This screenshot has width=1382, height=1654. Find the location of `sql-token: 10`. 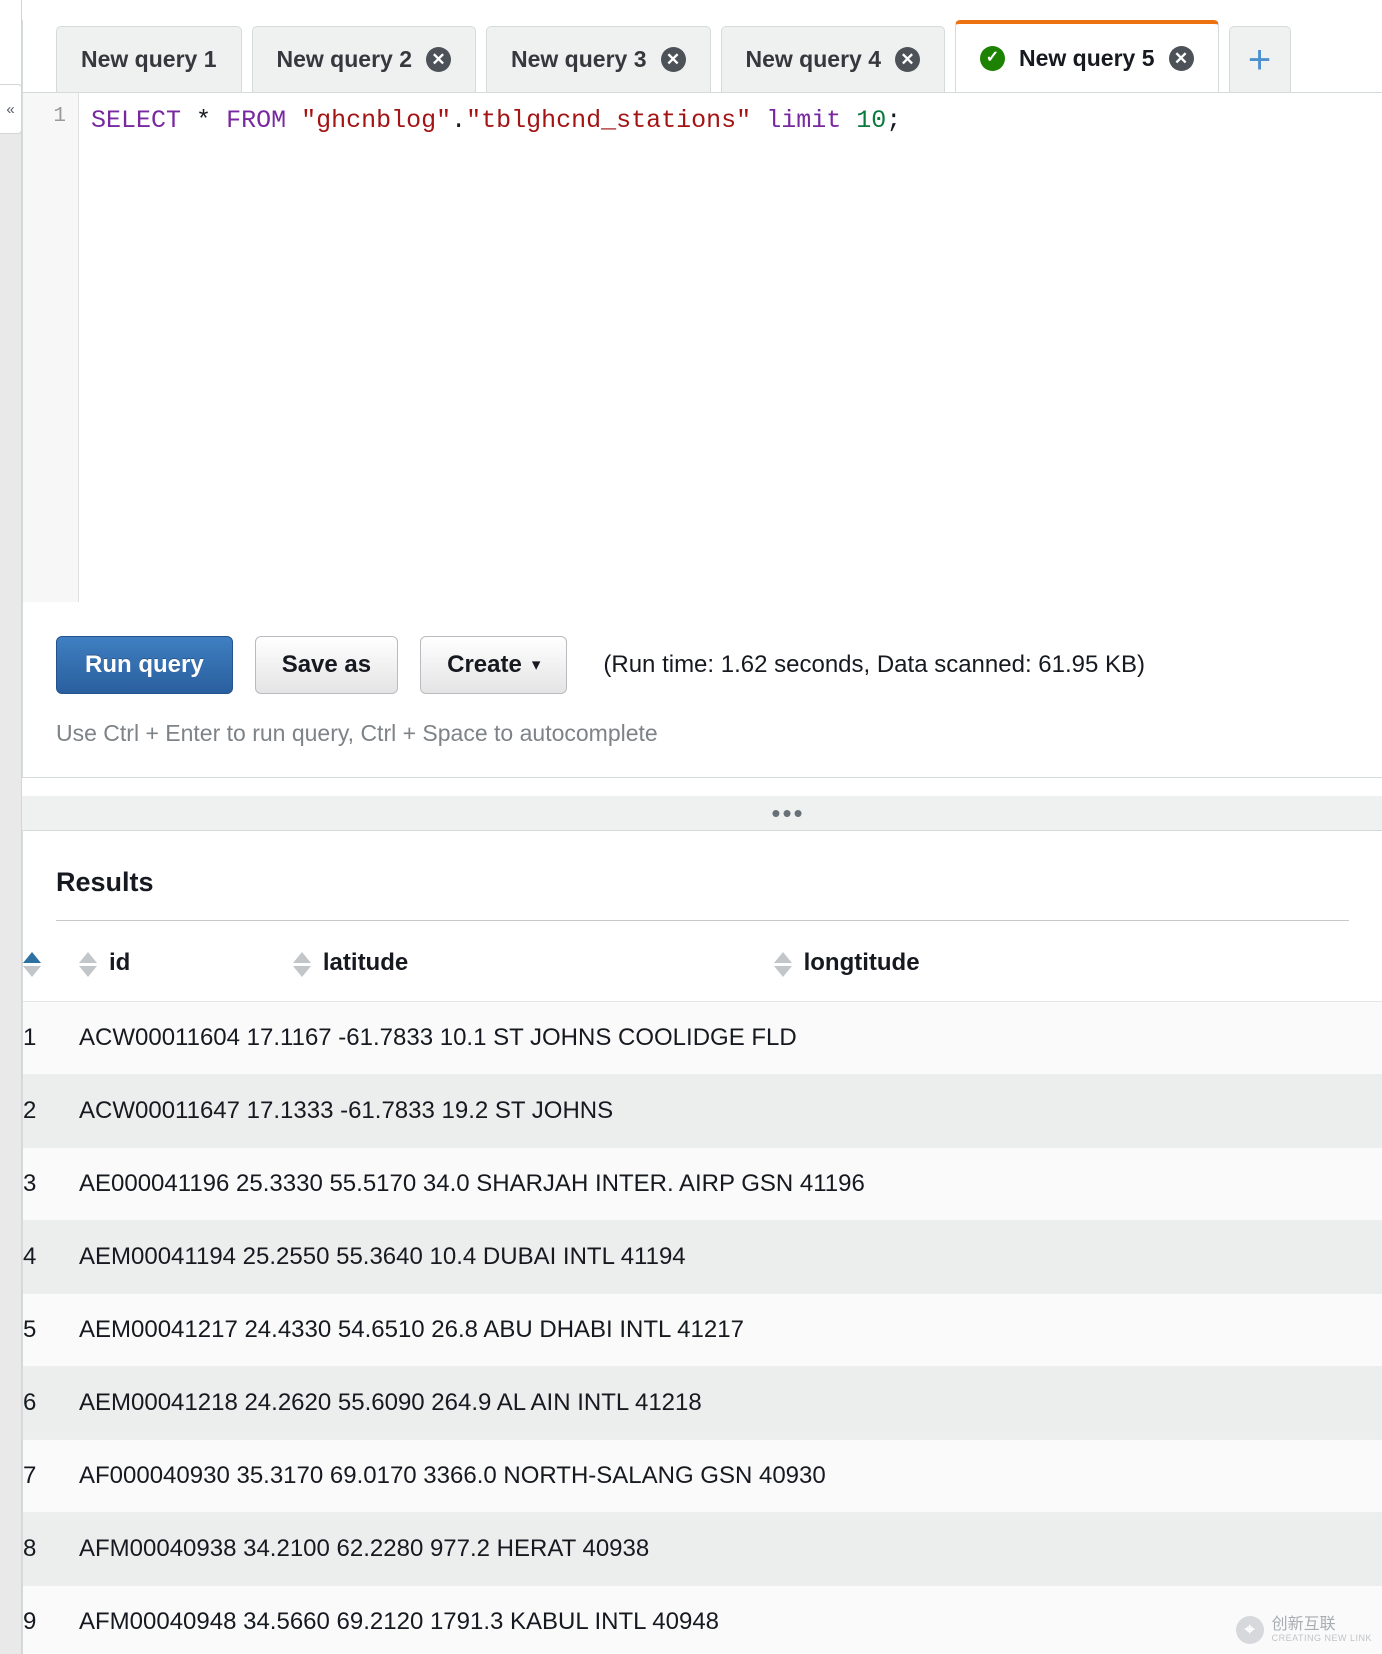

sql-token: 10 is located at coordinates (871, 120).